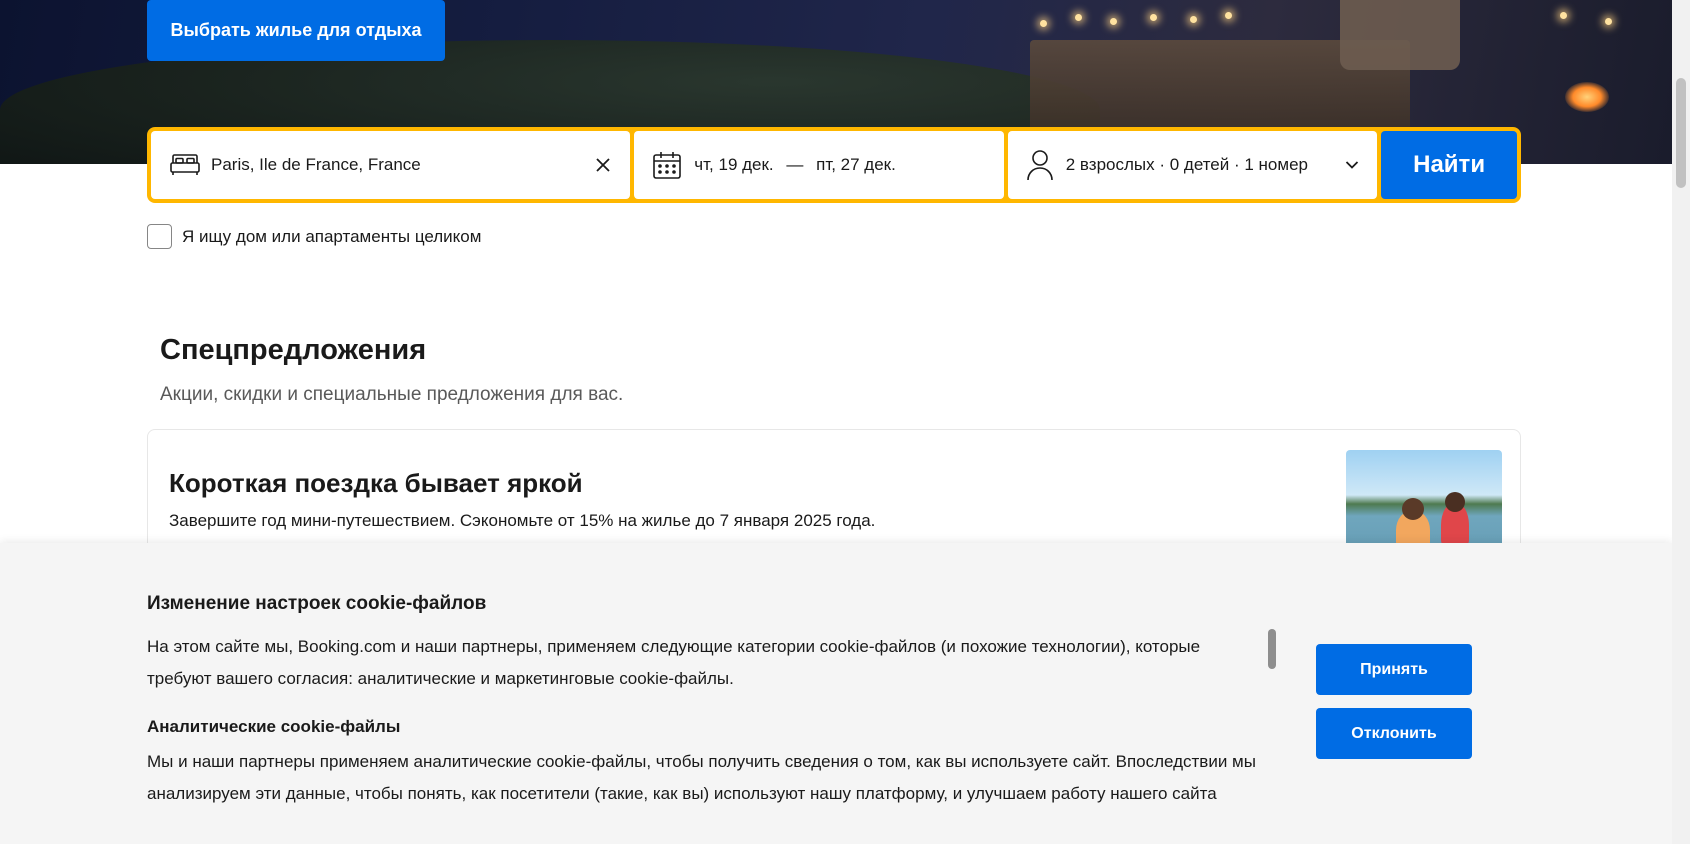 The width and height of the screenshot is (1690, 844). I want to click on calendar-icon, so click(667, 165).